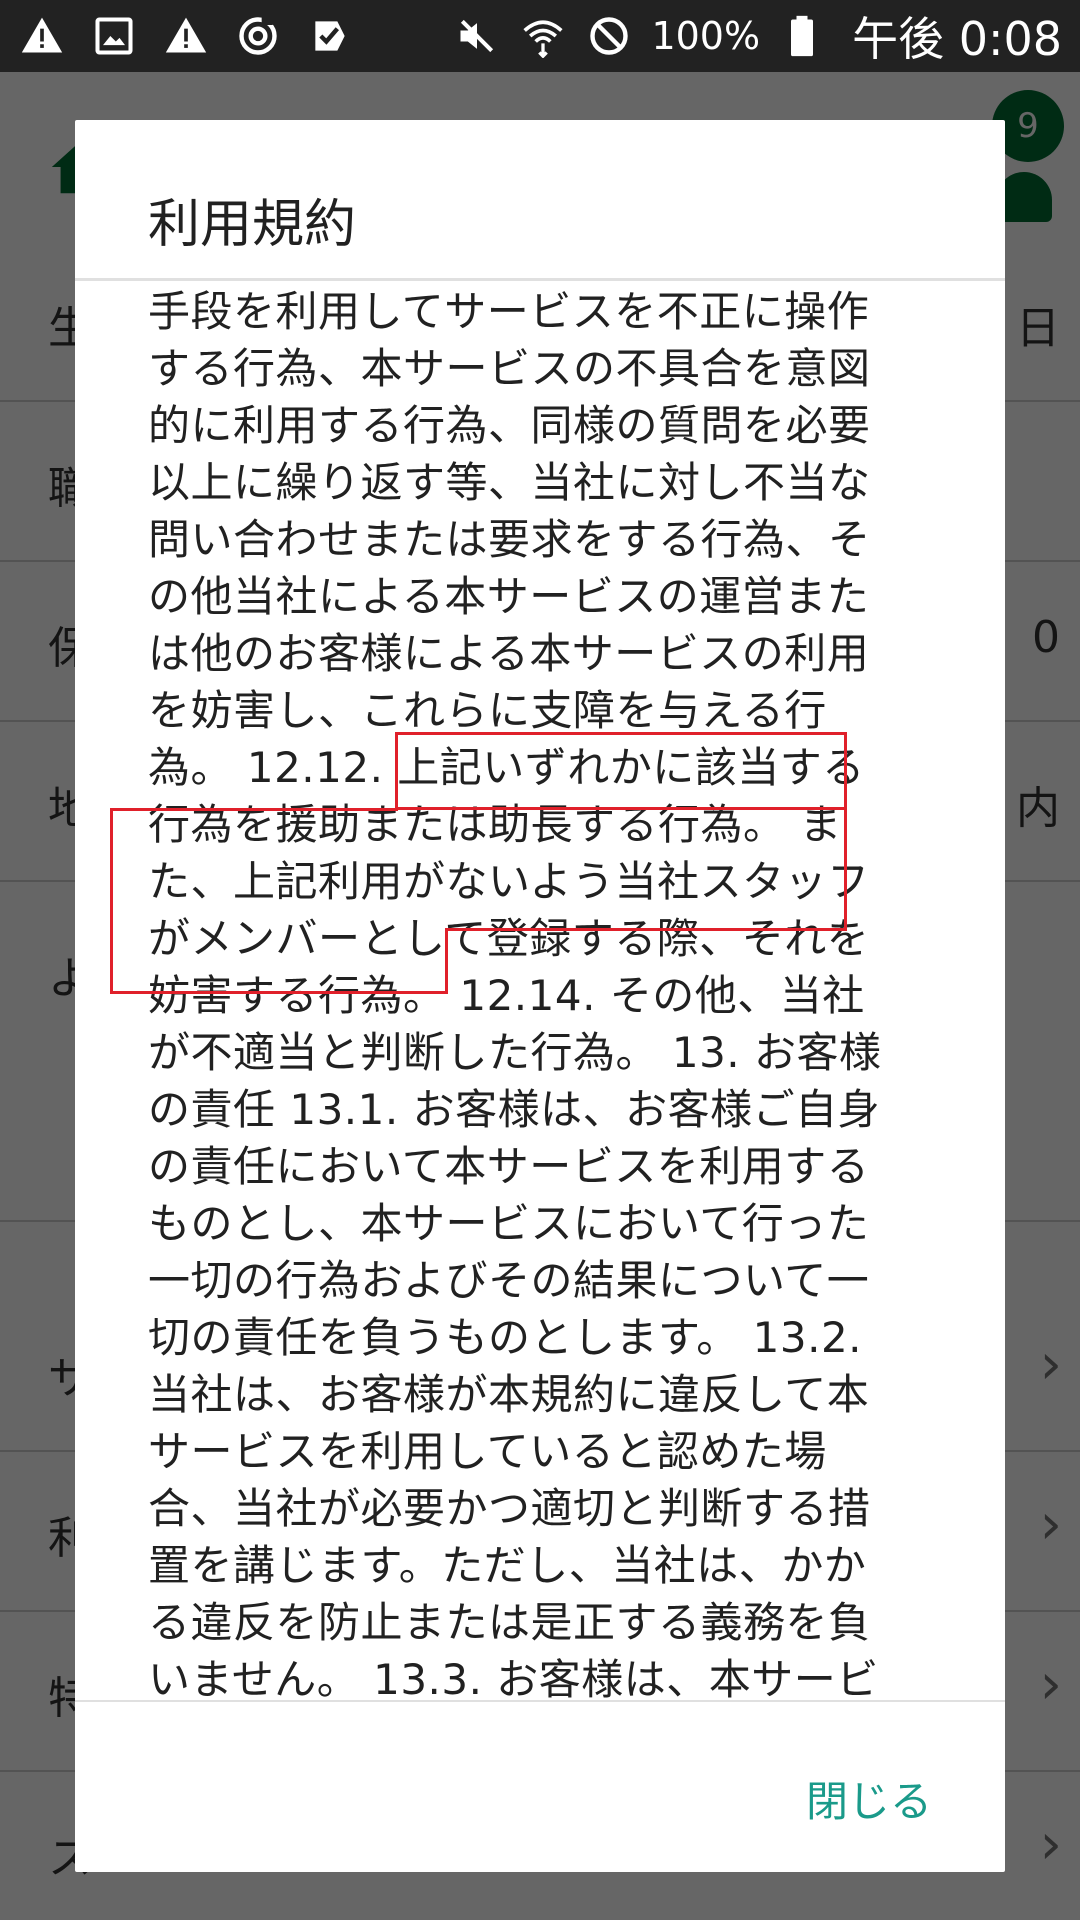 This screenshot has width=1080, height=1920. Describe the element at coordinates (509, 368) in the screenshot. I see `terms-line: する行為、本サービスの不具合を意図` at that location.